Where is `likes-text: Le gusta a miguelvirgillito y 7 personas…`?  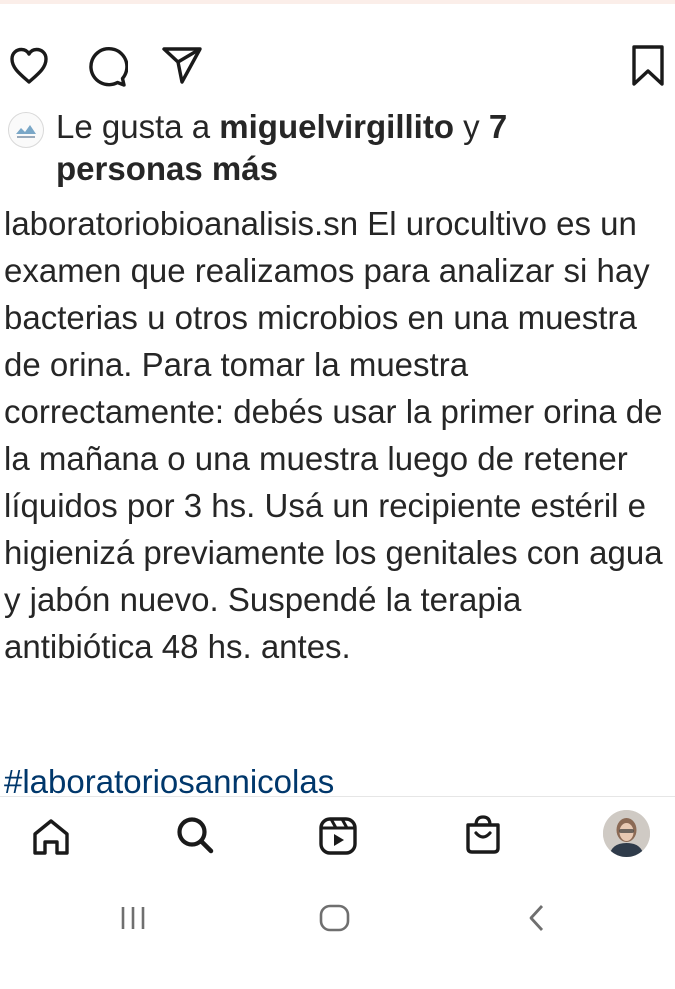
likes-text: Le gusta a miguelvirgillito y 7 personas… is located at coordinates (356, 148).